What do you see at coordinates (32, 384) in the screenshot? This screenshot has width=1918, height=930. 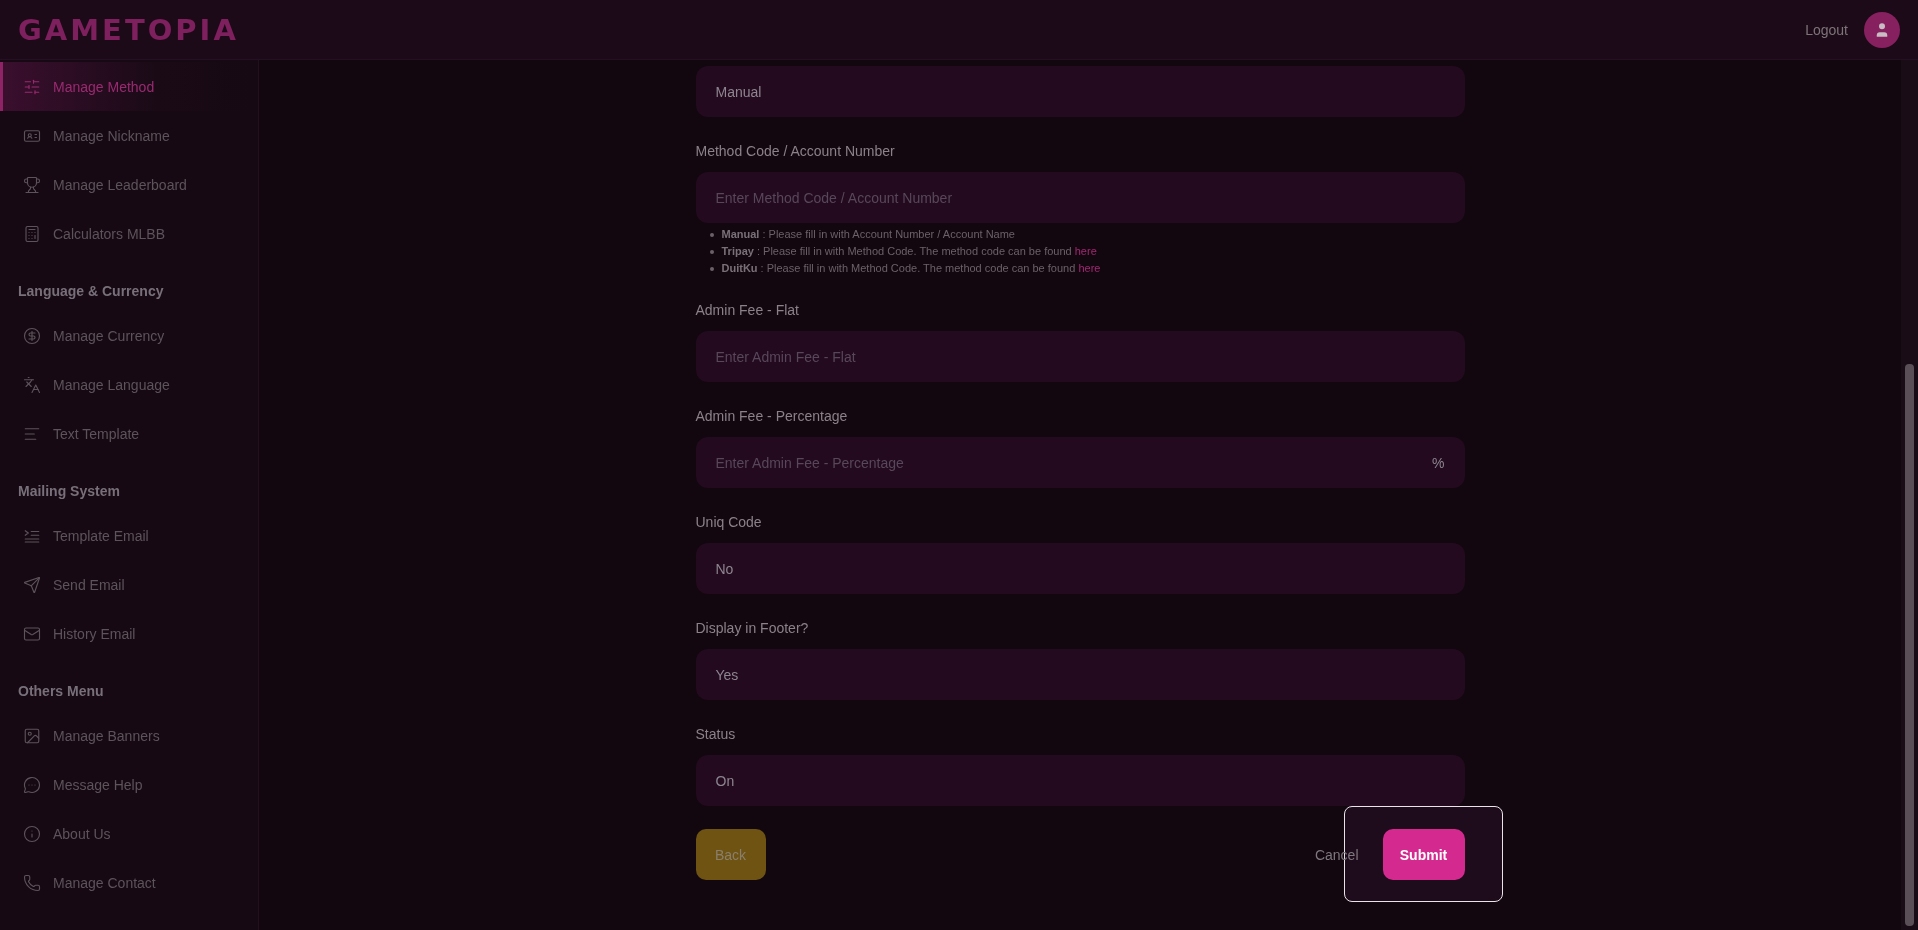 I see `translate-icon` at bounding box center [32, 384].